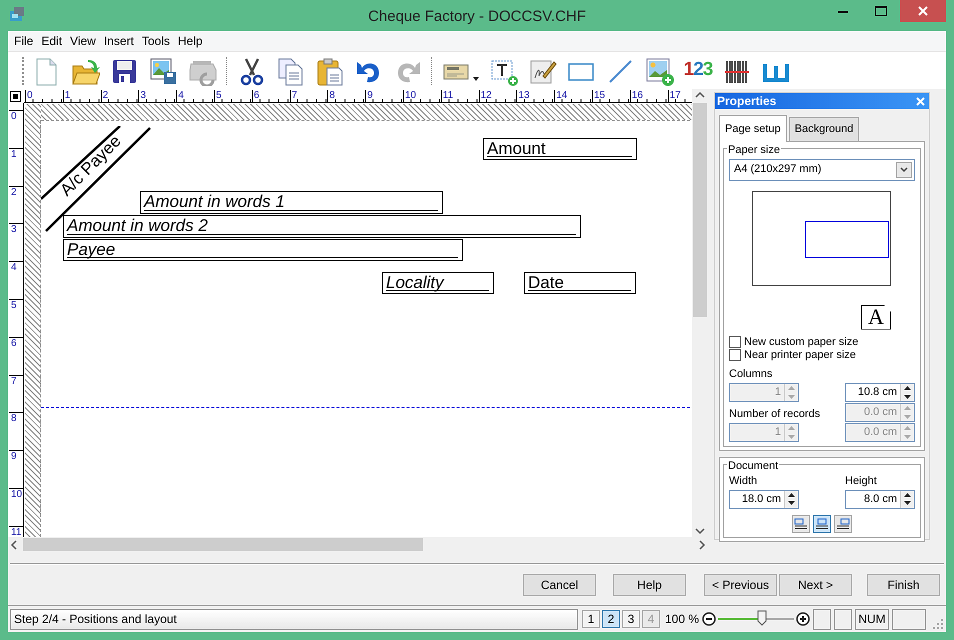 This screenshot has height=640, width=954. What do you see at coordinates (815, 585) in the screenshot?
I see `dialog-button: Next >` at bounding box center [815, 585].